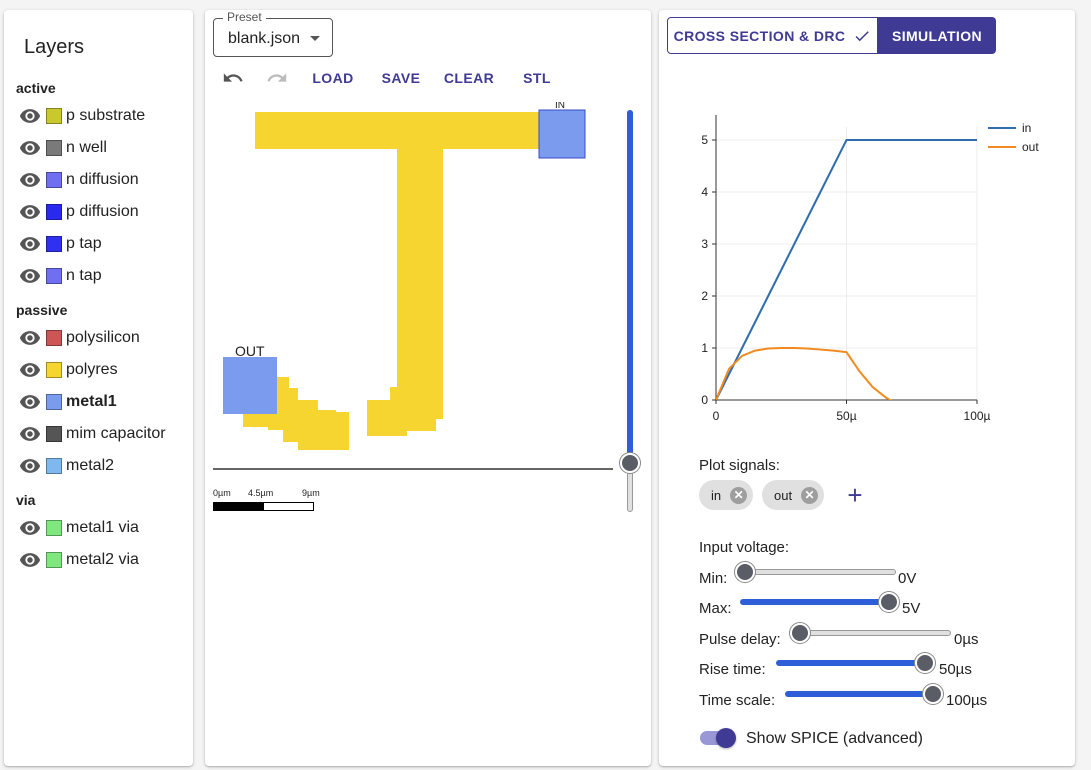 The height and width of the screenshot is (770, 1091). I want to click on max-slider-fill, so click(815, 602).